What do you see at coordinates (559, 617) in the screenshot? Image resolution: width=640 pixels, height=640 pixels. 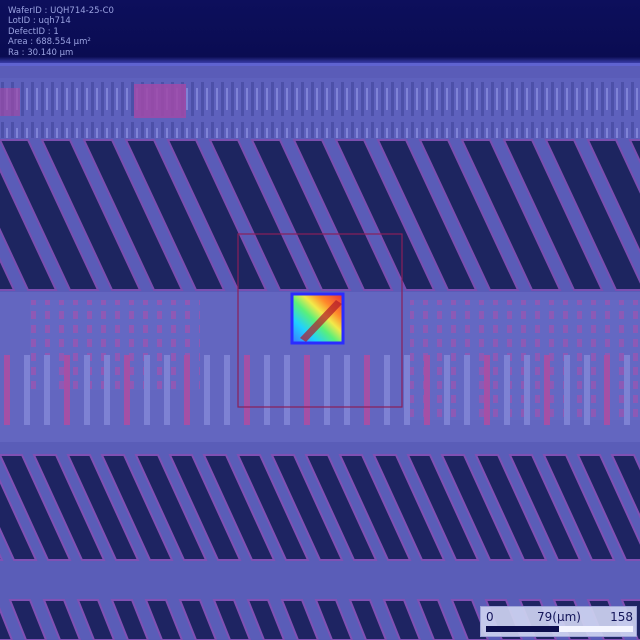 I see `scale-mid-label: 79(µm)` at bounding box center [559, 617].